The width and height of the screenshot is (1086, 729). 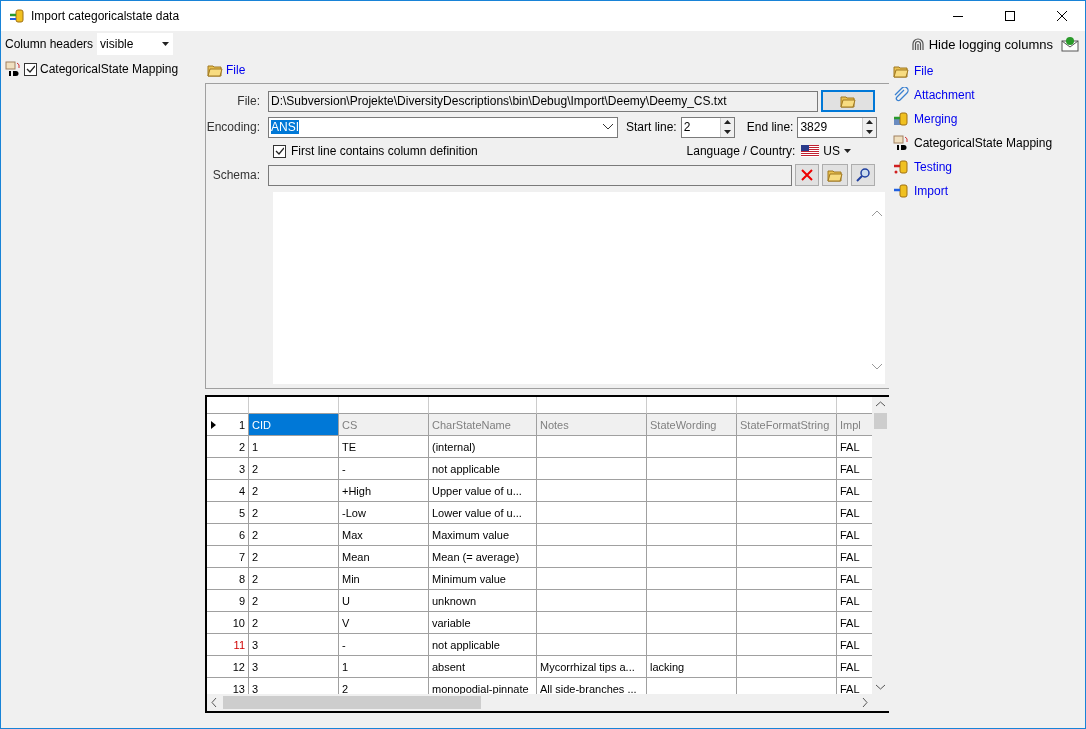 What do you see at coordinates (228, 623) in the screenshot?
I see `row-header: 10` at bounding box center [228, 623].